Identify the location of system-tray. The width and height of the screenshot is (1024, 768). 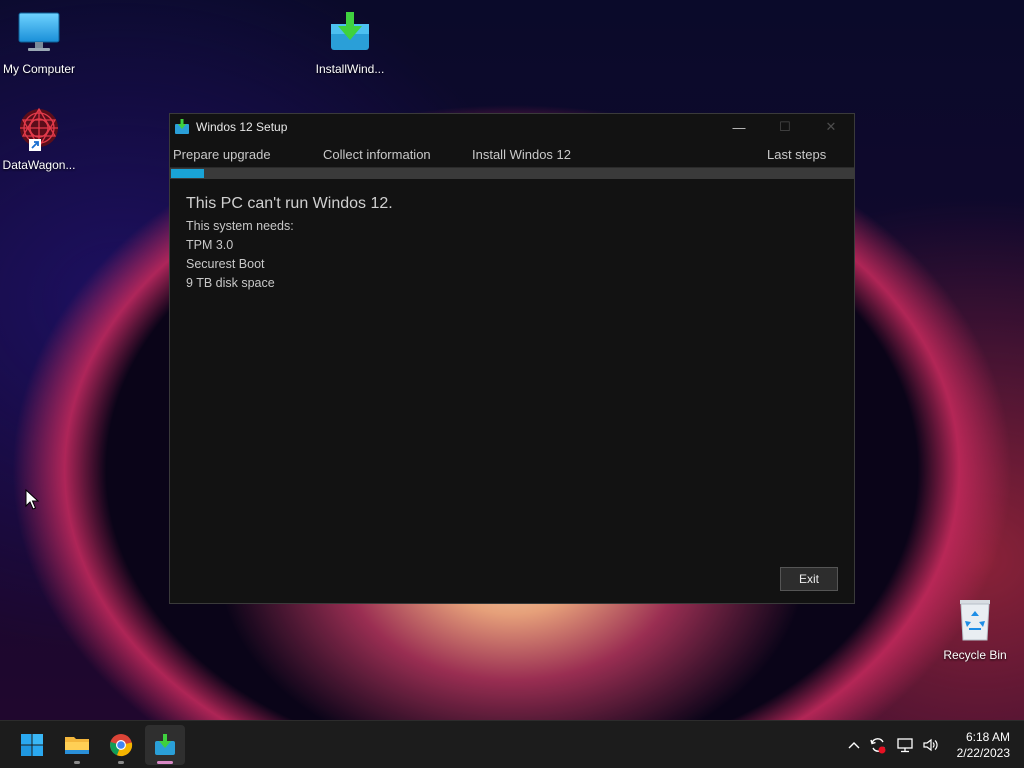
(894, 744).